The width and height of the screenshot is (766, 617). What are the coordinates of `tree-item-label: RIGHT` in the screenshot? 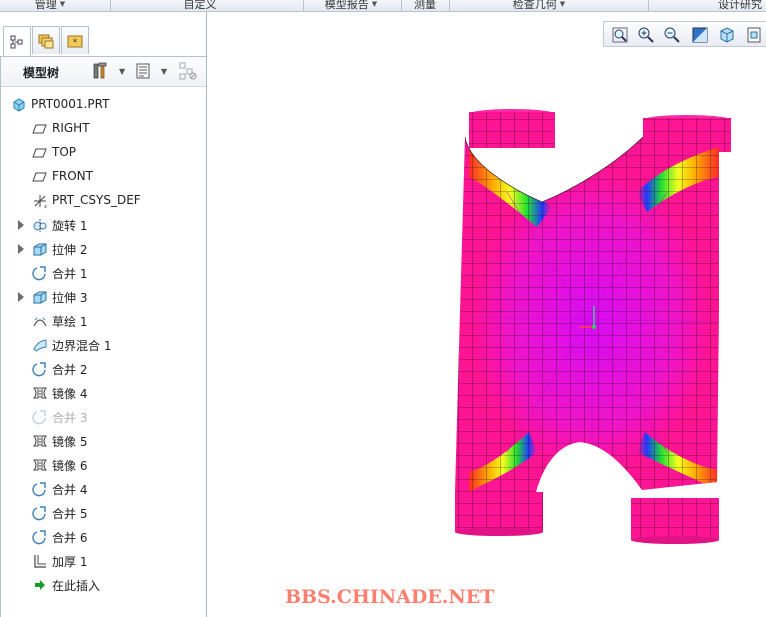 It's located at (71, 128).